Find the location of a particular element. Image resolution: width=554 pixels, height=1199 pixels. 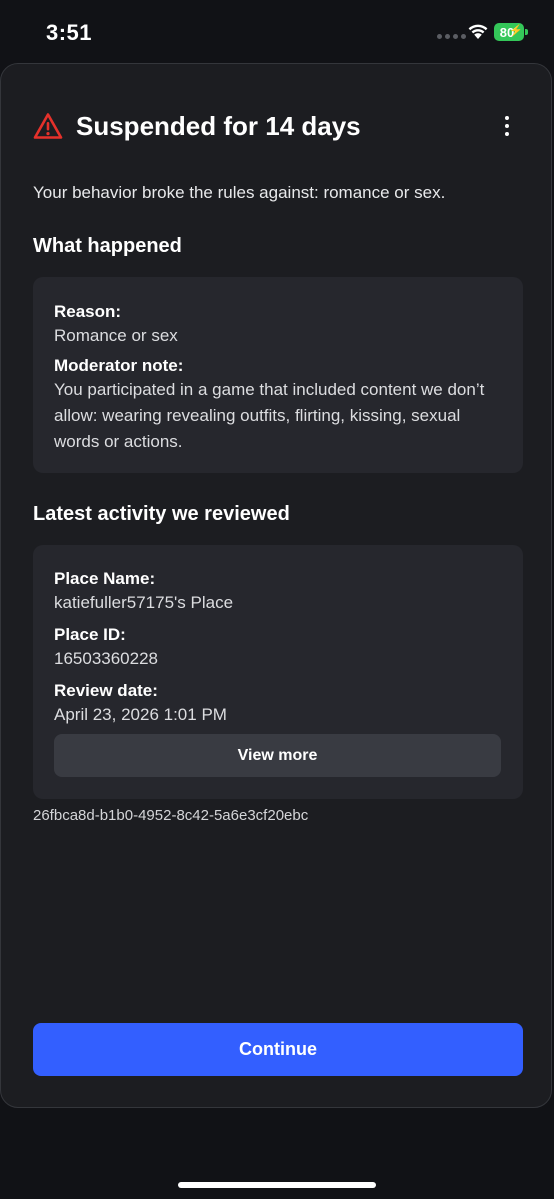

sheet-header: Suspended for 14 days is located at coordinates (278, 126).